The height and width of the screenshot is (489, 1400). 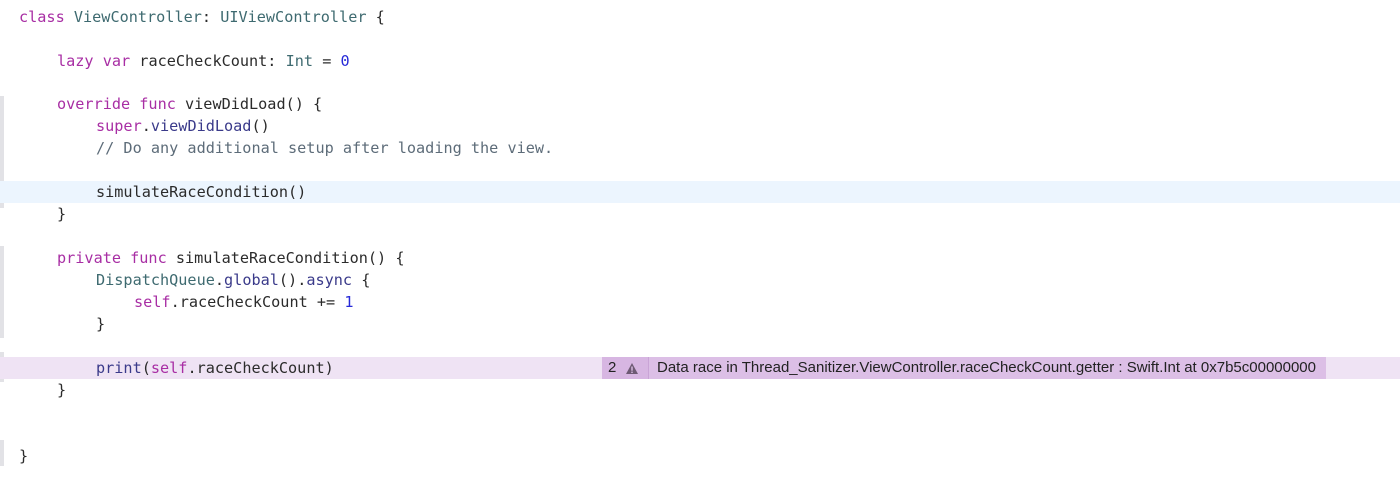 I want to click on current-line: simulateRaceCondition(), so click(x=700, y=192).